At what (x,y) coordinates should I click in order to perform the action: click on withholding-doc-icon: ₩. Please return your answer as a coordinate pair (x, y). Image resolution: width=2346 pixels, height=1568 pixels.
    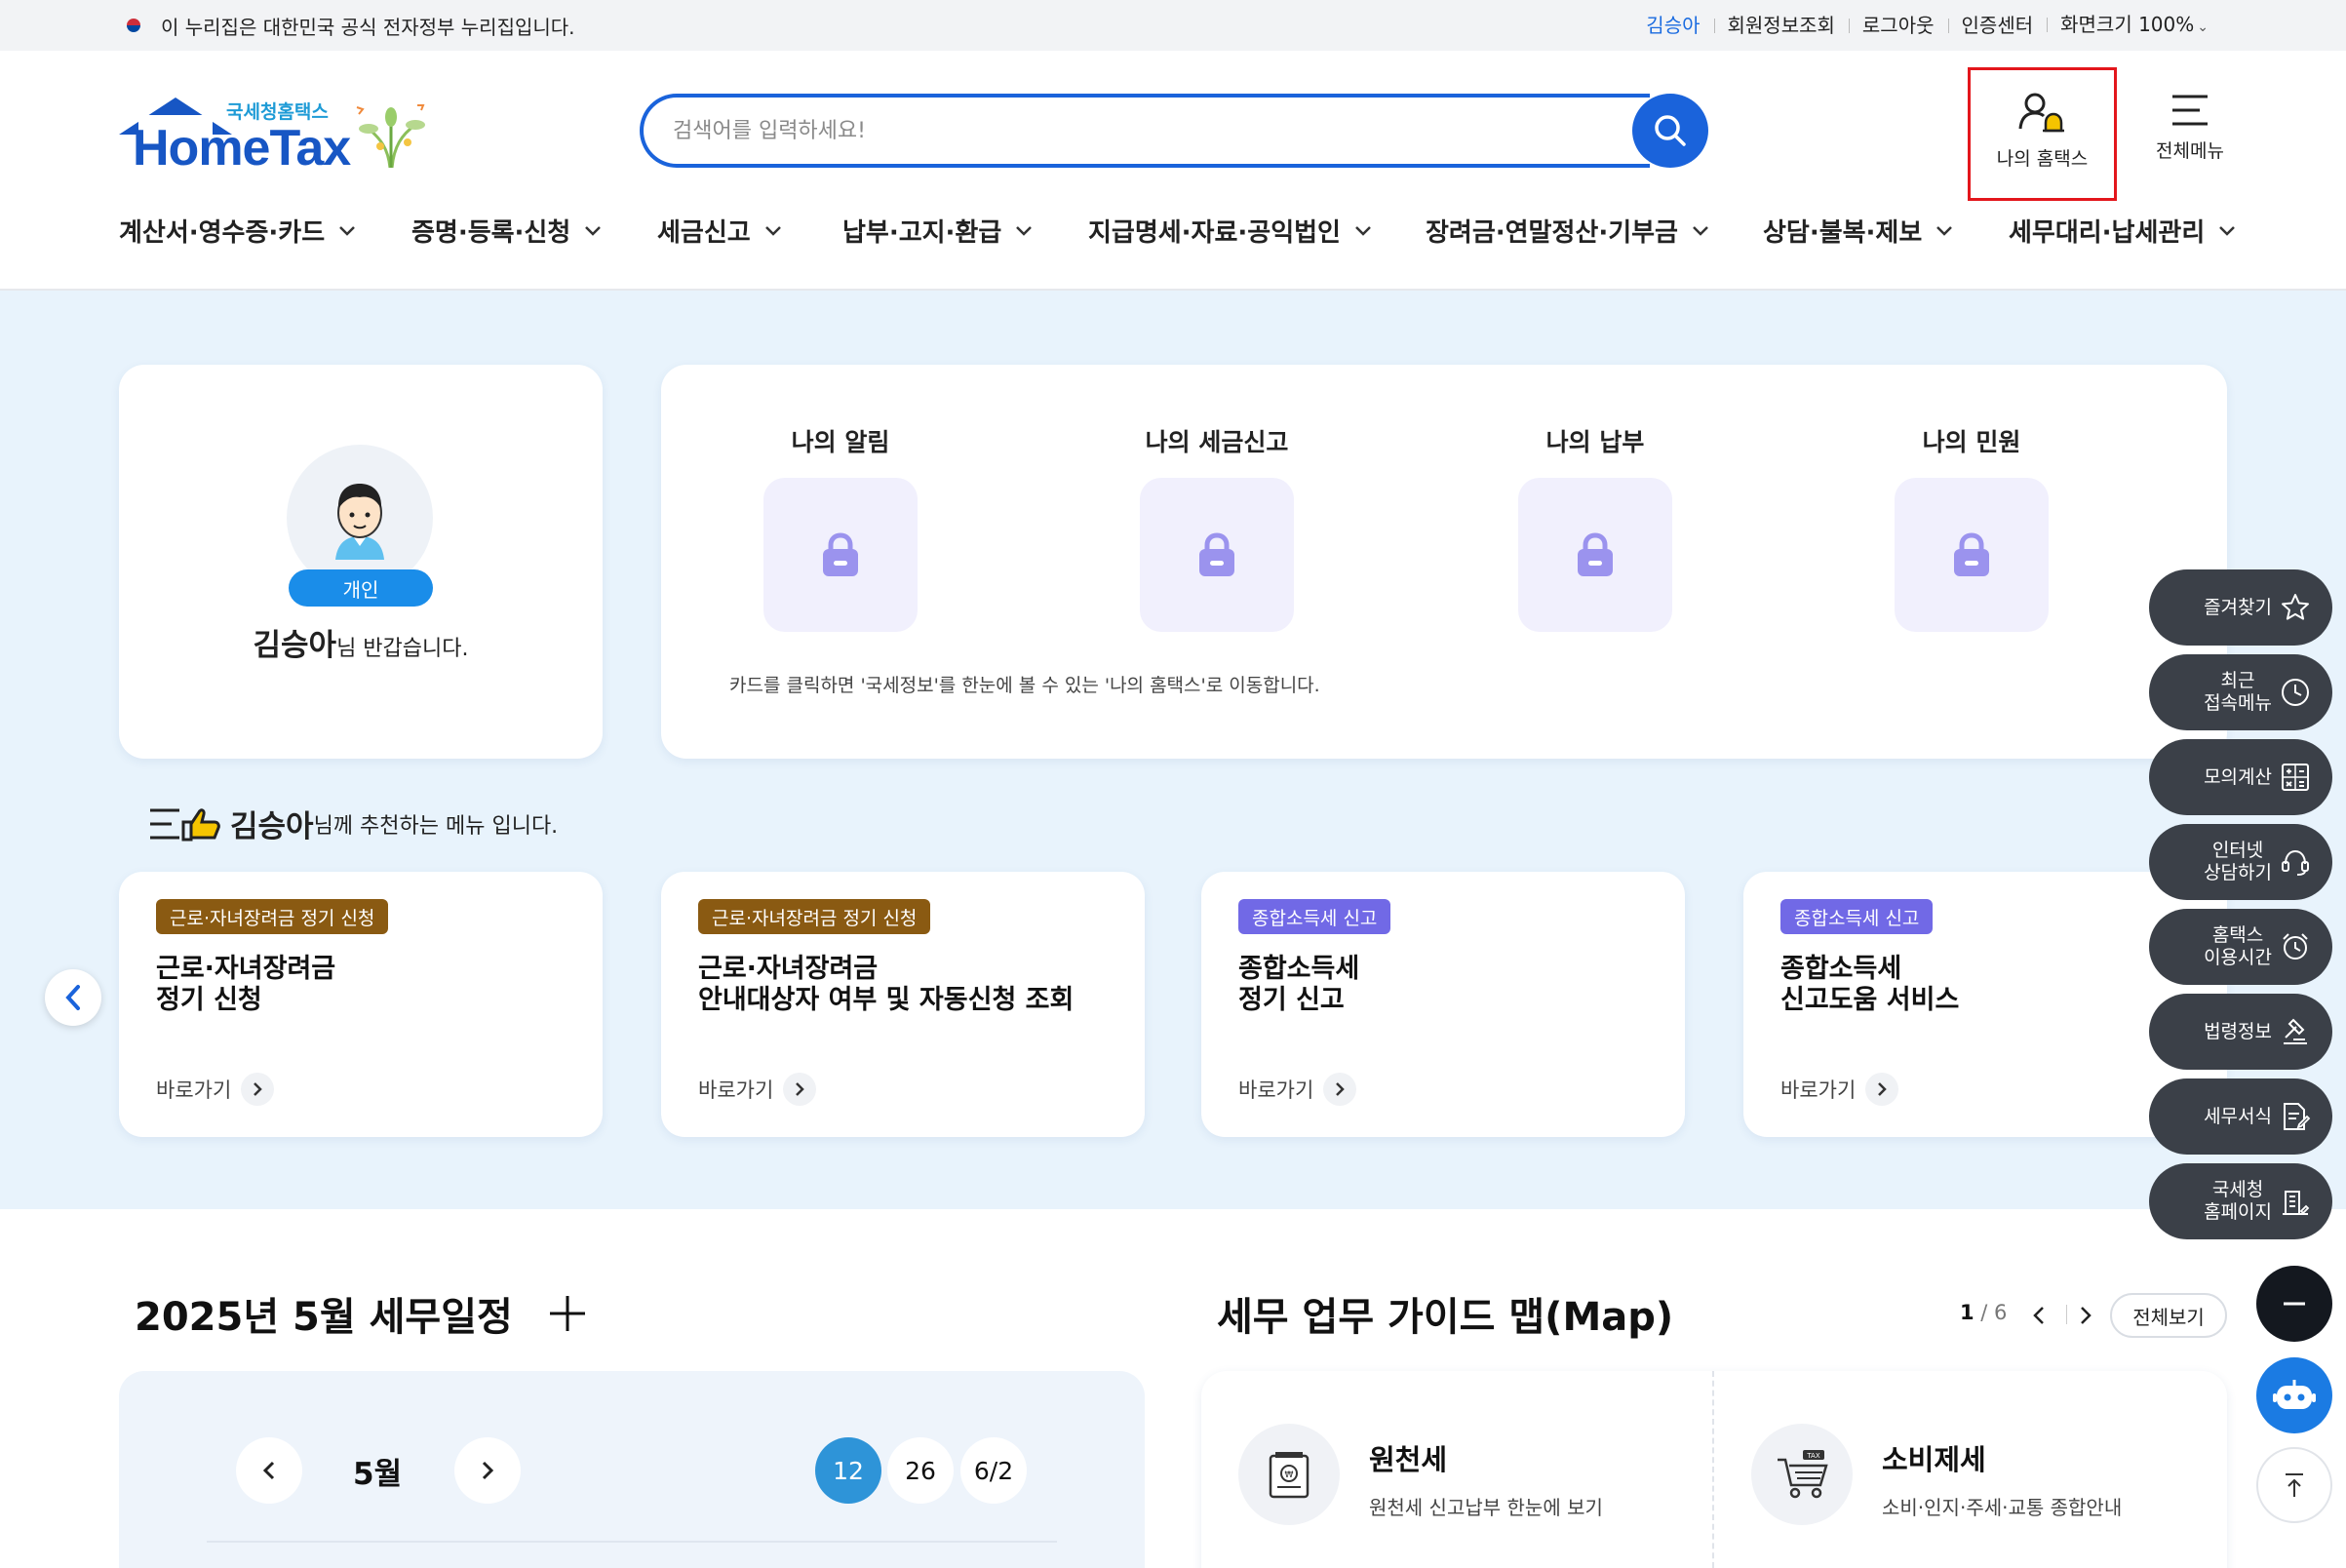
    Looking at the image, I should click on (1289, 1474).